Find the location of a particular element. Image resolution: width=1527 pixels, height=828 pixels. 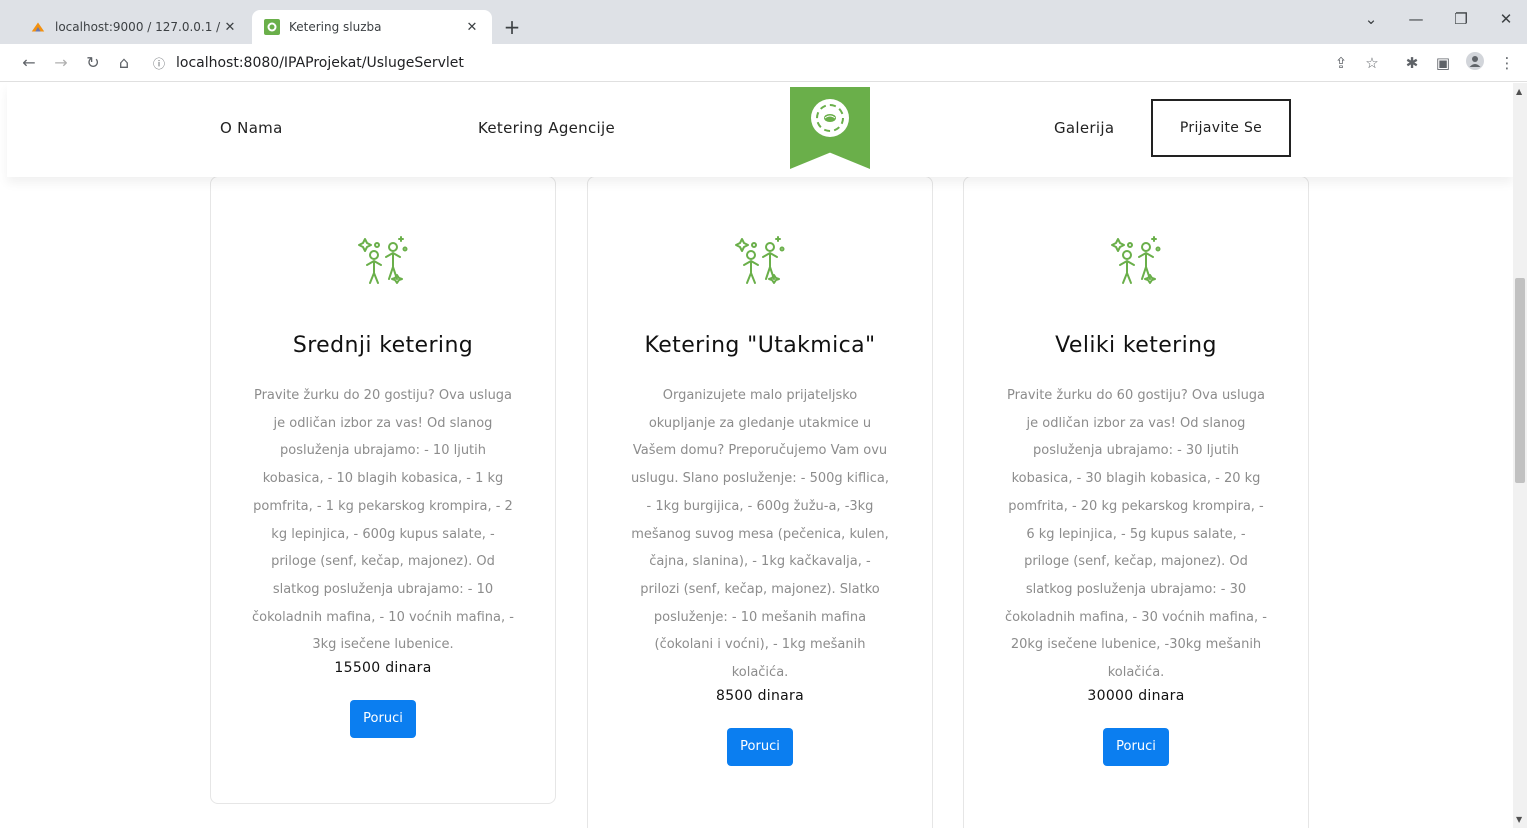

extensions-icon: ✱ is located at coordinates (1412, 63).